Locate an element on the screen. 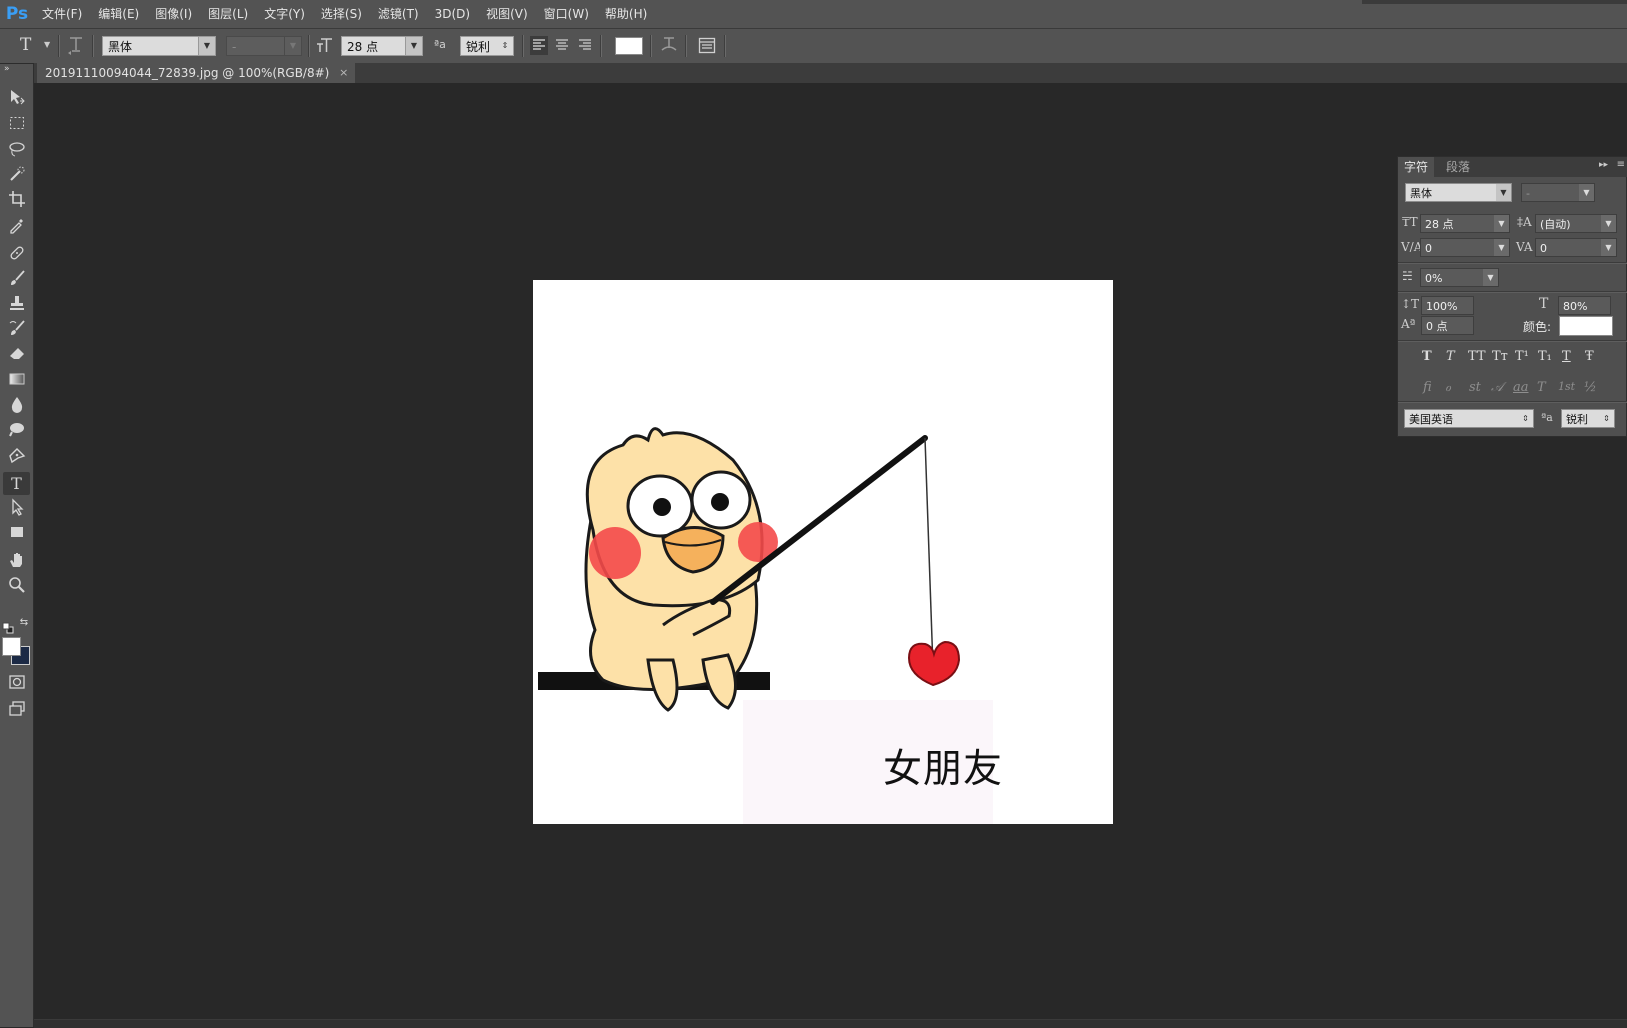 The image size is (1627, 1028). foreground-color-swatch is located at coordinates (11, 646).